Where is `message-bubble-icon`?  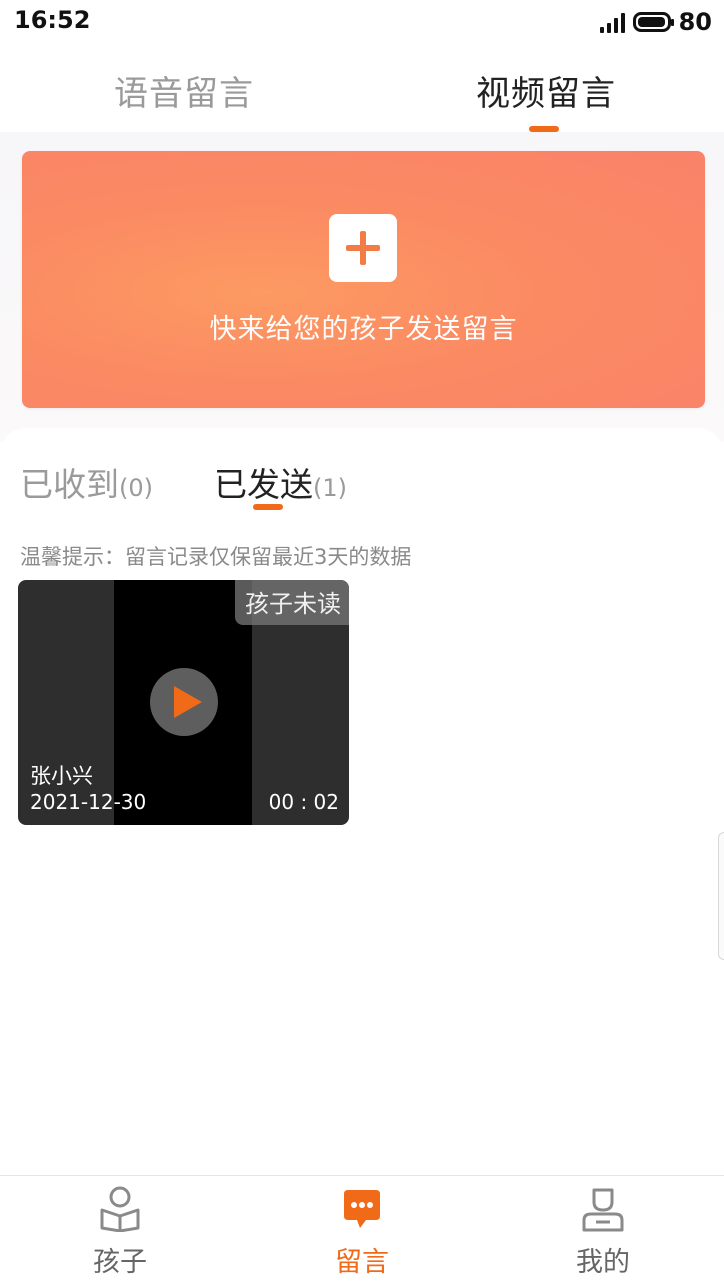 message-bubble-icon is located at coordinates (362, 1209).